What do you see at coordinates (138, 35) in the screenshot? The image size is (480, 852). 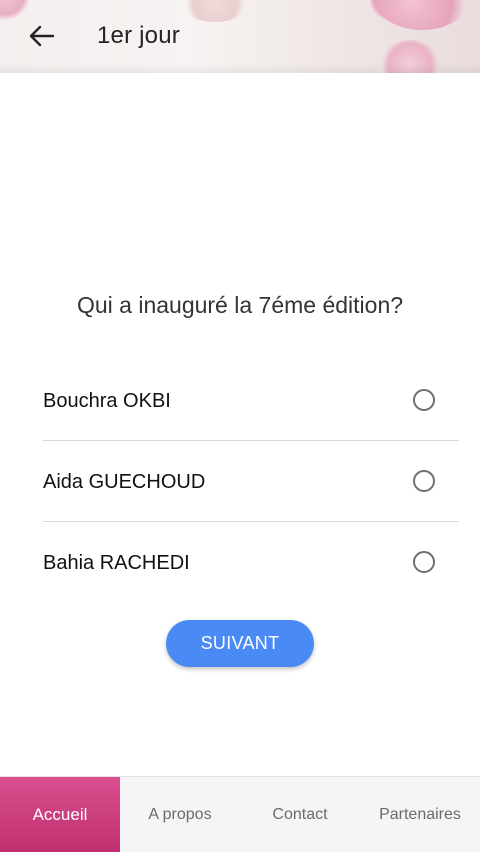 I see `page-title: 1er jour` at bounding box center [138, 35].